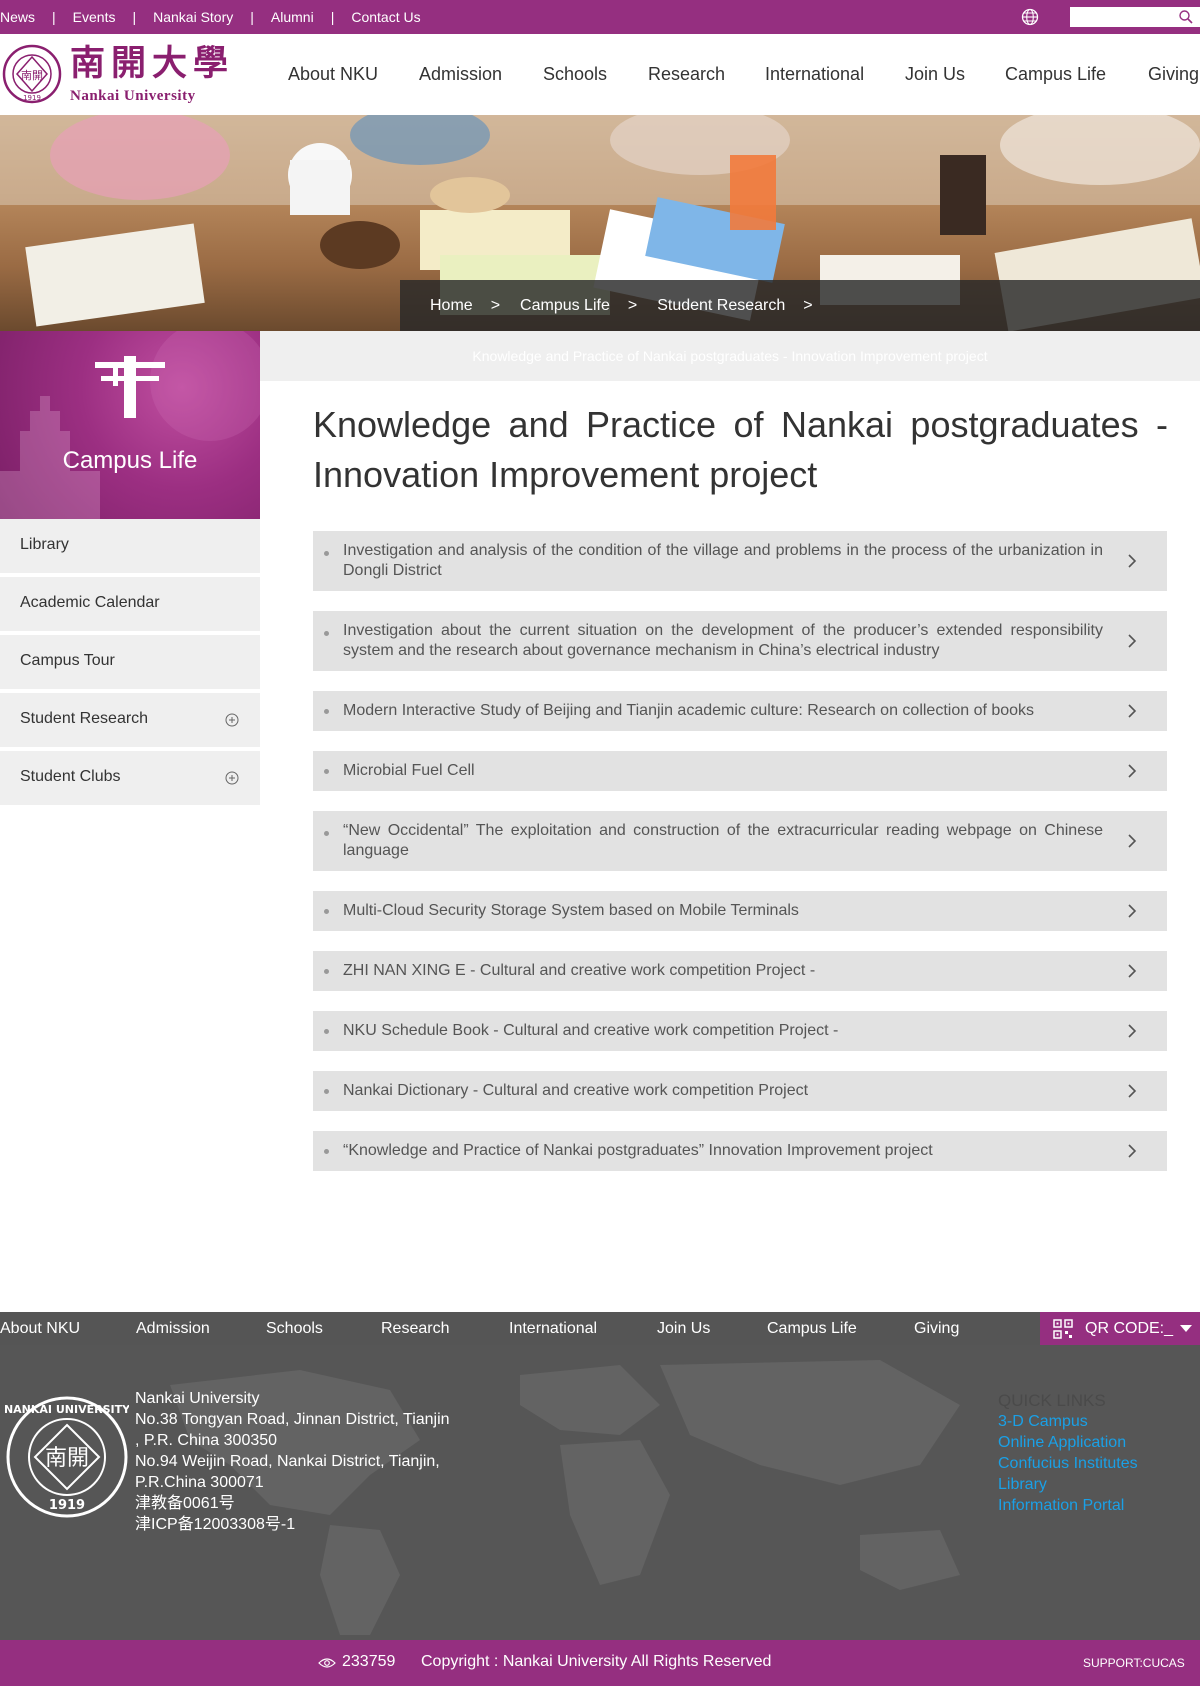 The height and width of the screenshot is (1686, 1200). I want to click on quick-link-library: Library, so click(1068, 1484).